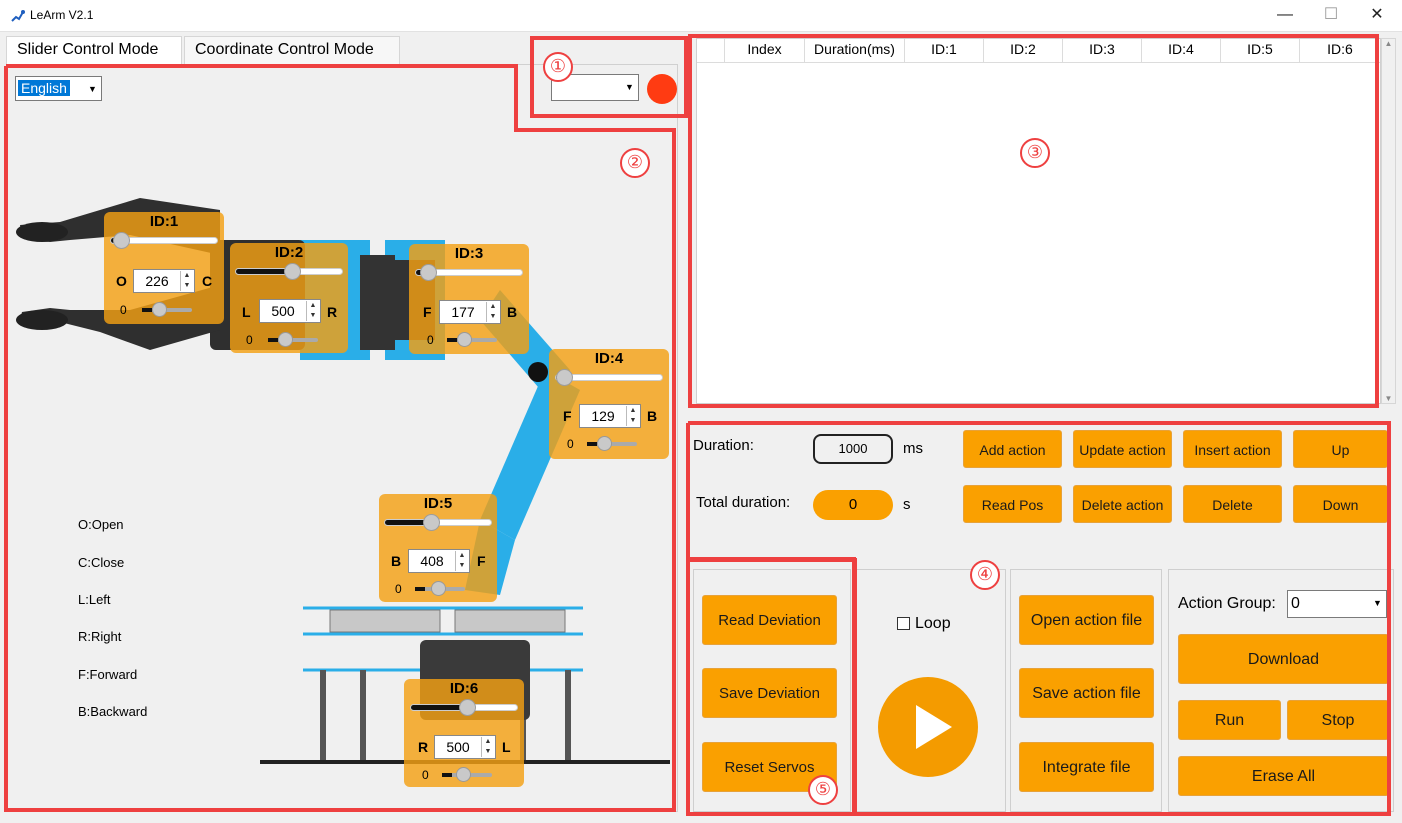 The height and width of the screenshot is (823, 1402). I want to click on maximize-button: ☐, so click(1331, 15).